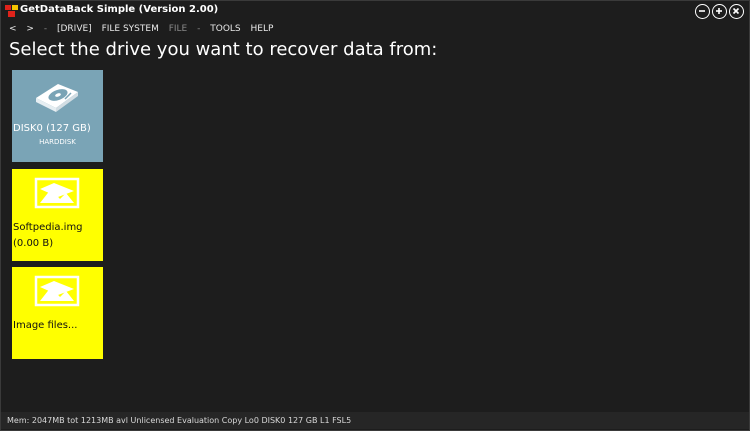 The height and width of the screenshot is (431, 750). I want to click on close-button, so click(736, 11).